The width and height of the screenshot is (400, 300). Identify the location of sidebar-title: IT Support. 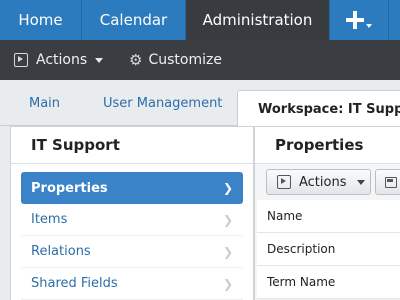
(132, 145).